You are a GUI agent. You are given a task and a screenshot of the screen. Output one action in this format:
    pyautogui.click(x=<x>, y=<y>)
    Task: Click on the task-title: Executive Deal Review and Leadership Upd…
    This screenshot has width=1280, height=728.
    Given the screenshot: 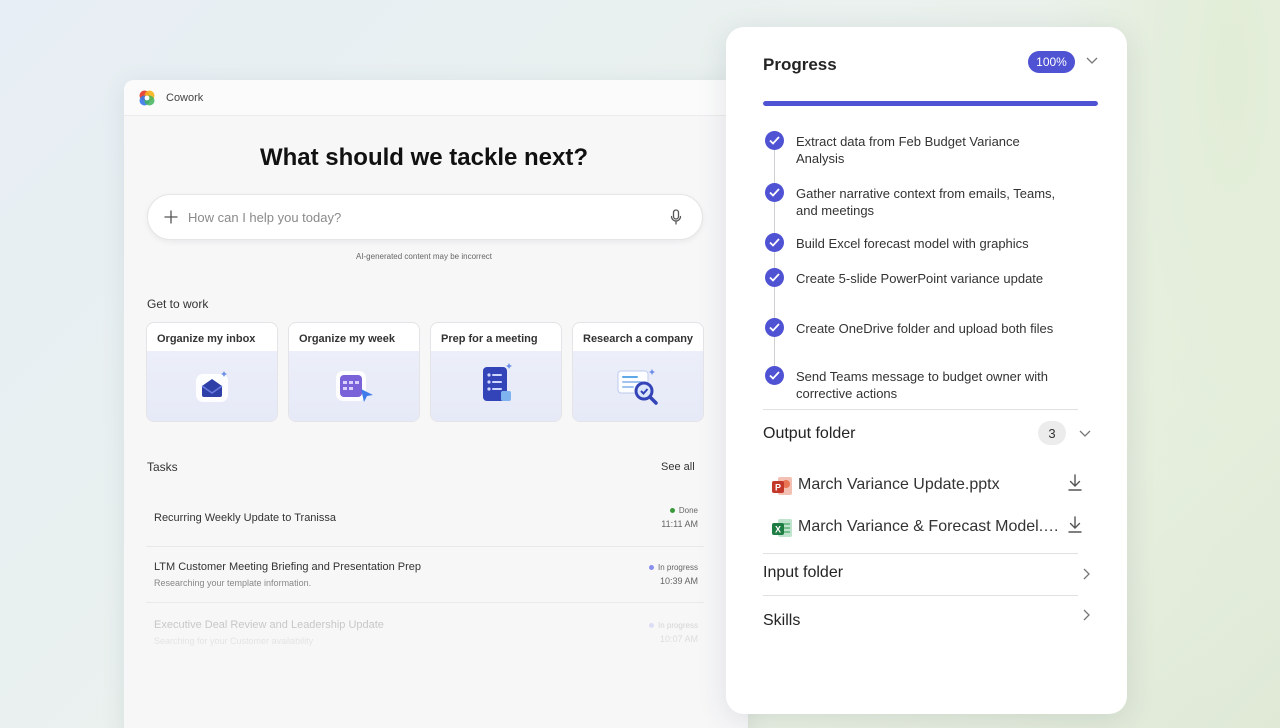 What is the action you would take?
    pyautogui.click(x=269, y=625)
    